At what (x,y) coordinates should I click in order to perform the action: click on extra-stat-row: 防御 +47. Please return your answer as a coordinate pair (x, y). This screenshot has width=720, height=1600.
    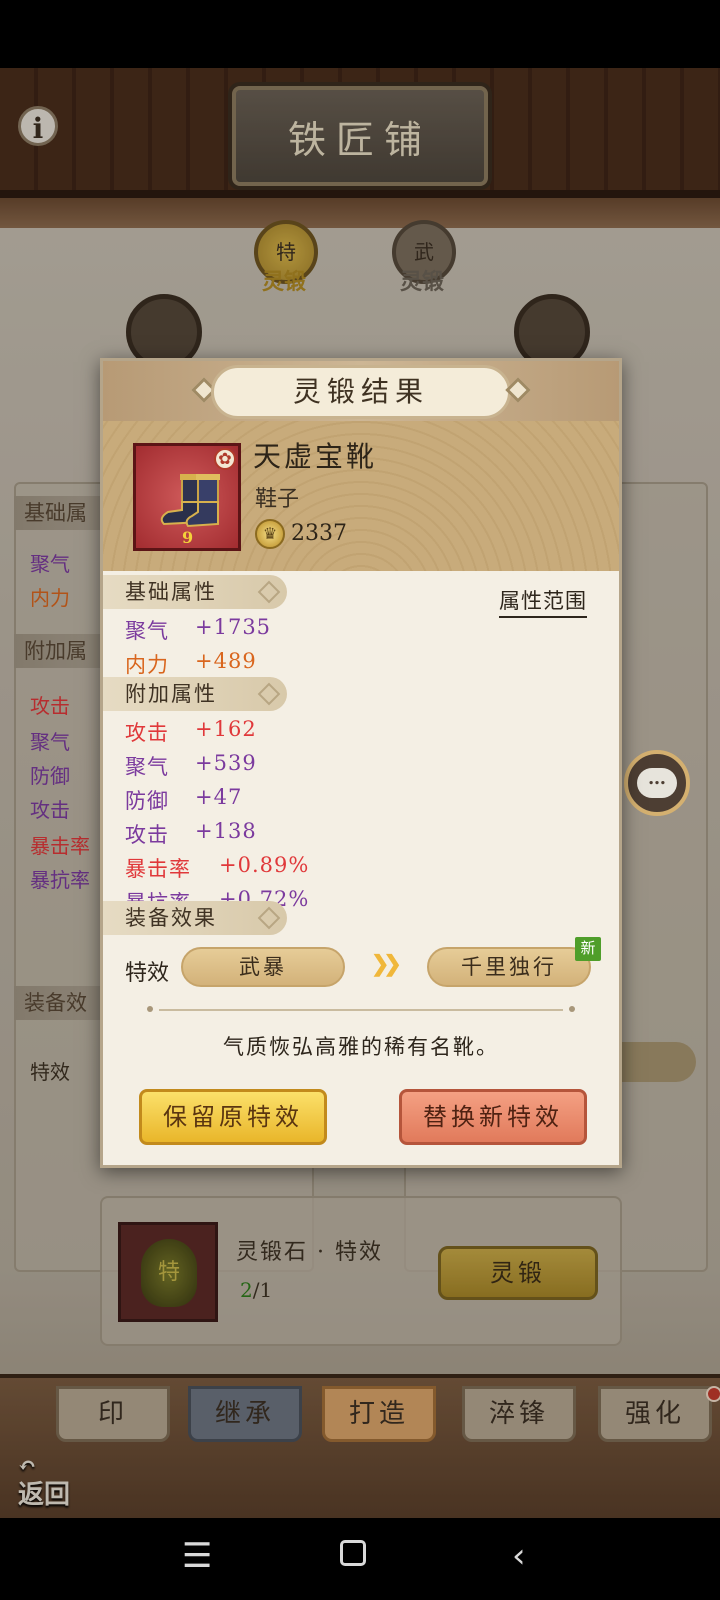
    Looking at the image, I should click on (183, 800).